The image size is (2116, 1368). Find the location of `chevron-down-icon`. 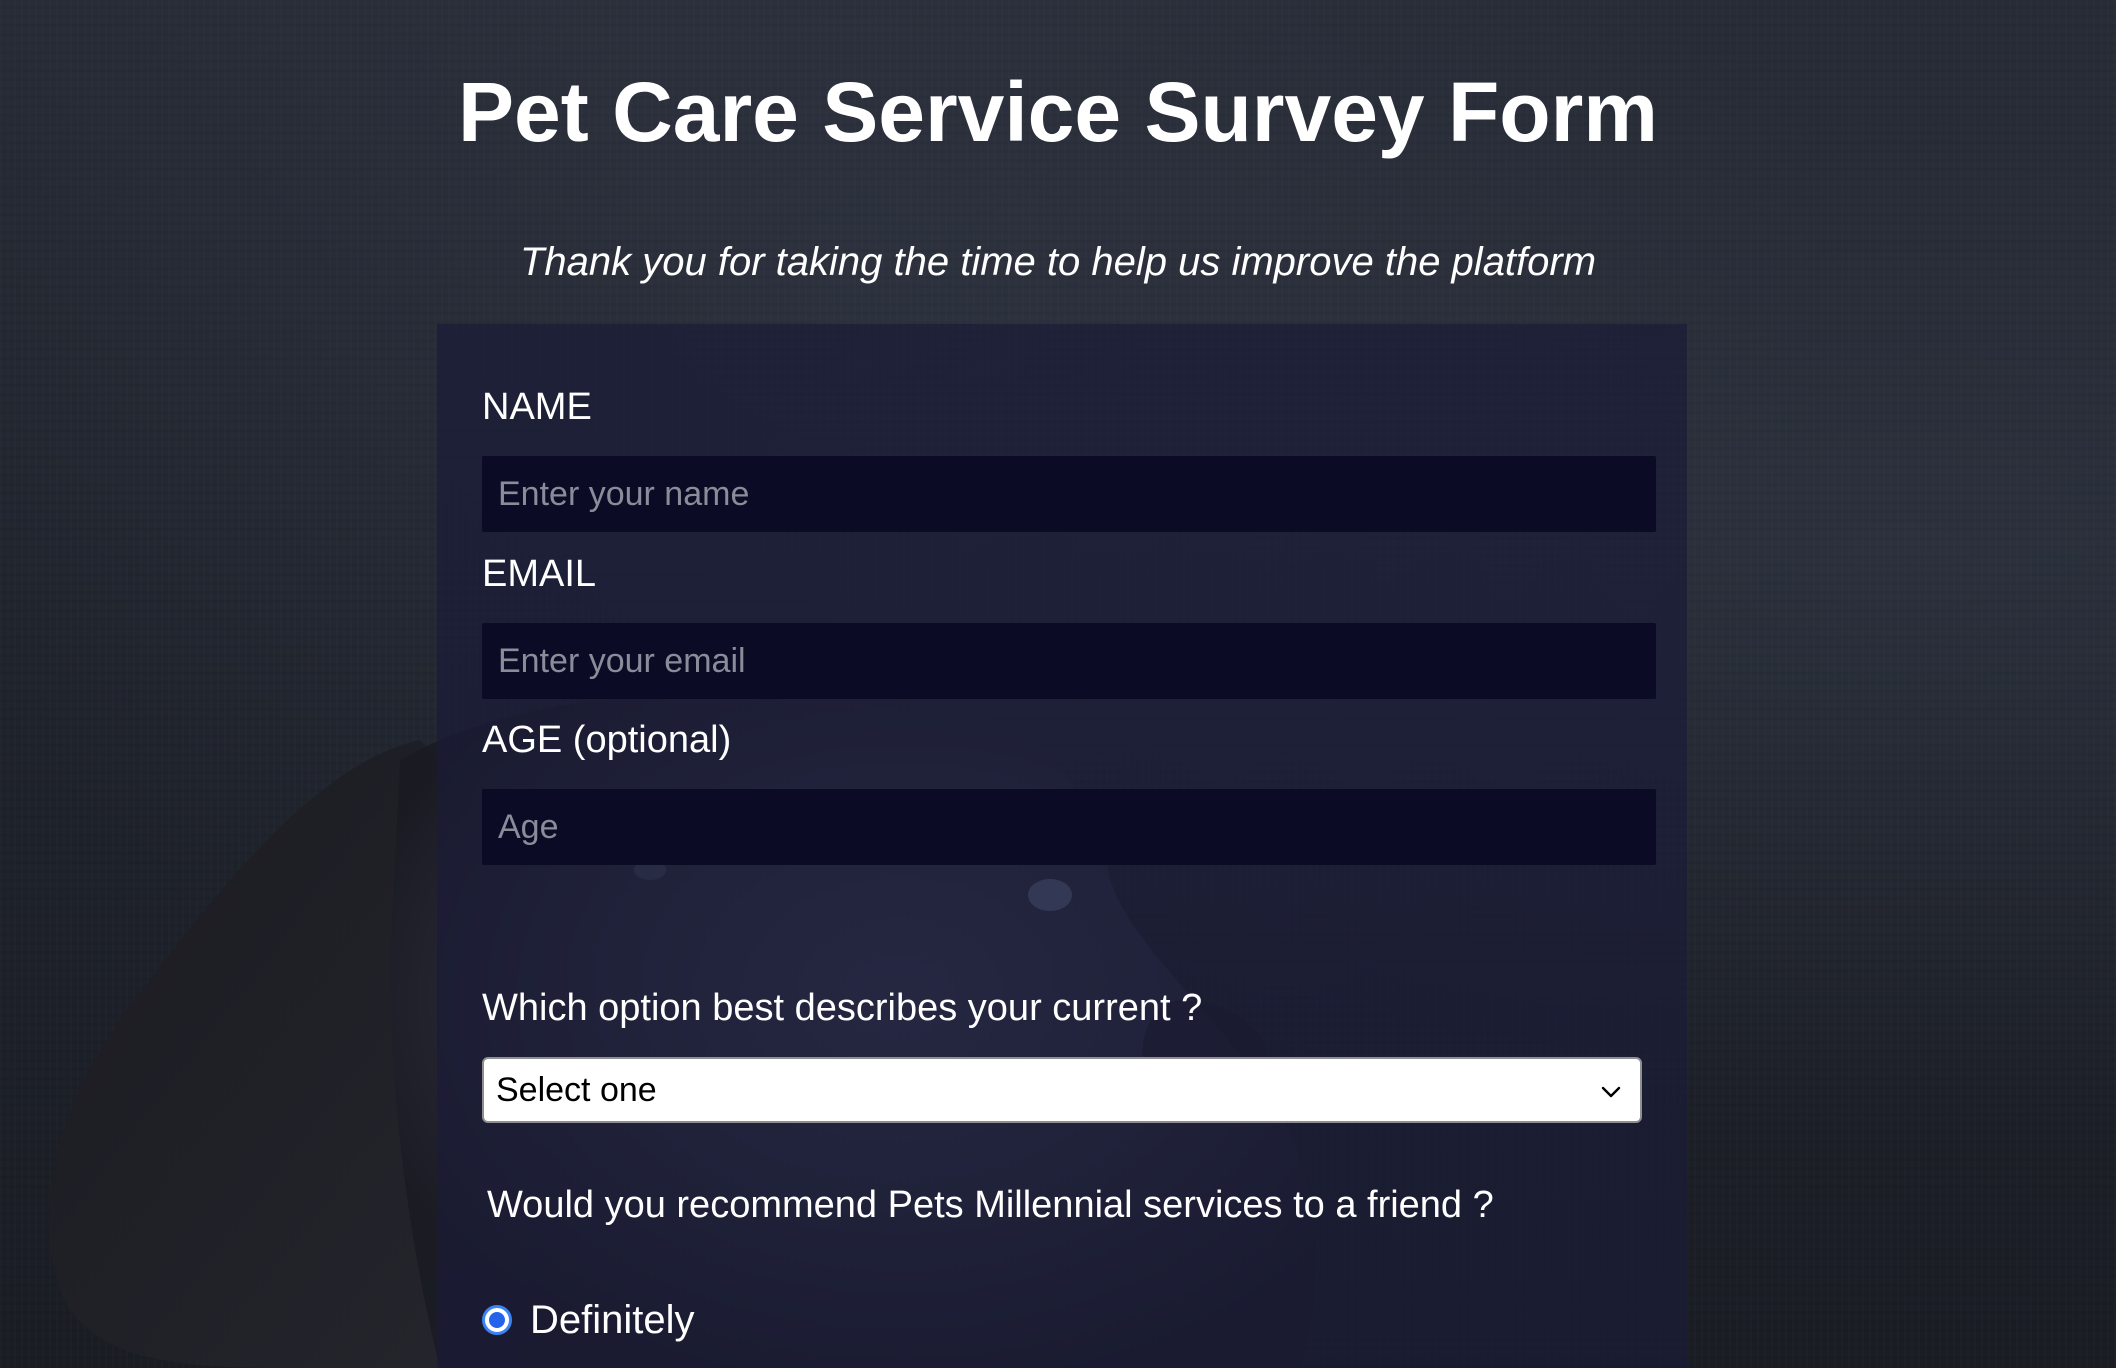

chevron-down-icon is located at coordinates (1611, 1092).